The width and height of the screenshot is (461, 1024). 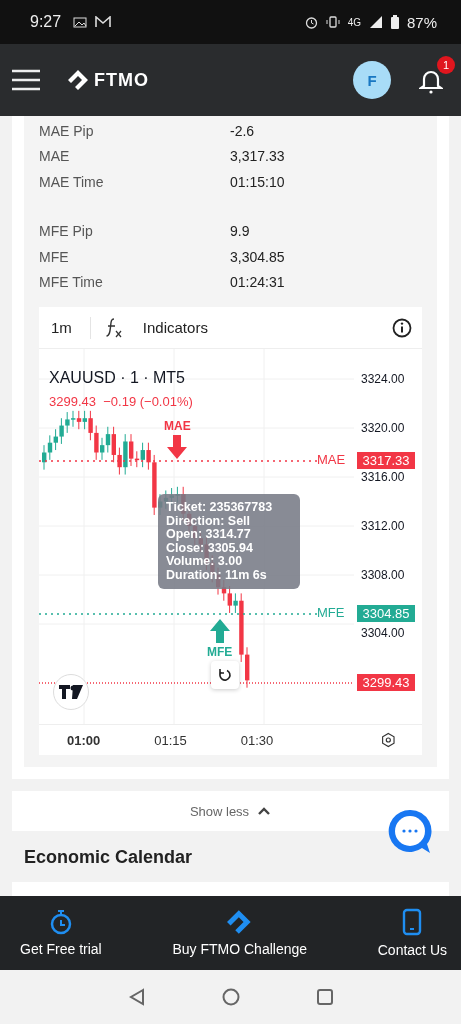 What do you see at coordinates (121, 80) in the screenshot?
I see `logo-text: FTMO` at bounding box center [121, 80].